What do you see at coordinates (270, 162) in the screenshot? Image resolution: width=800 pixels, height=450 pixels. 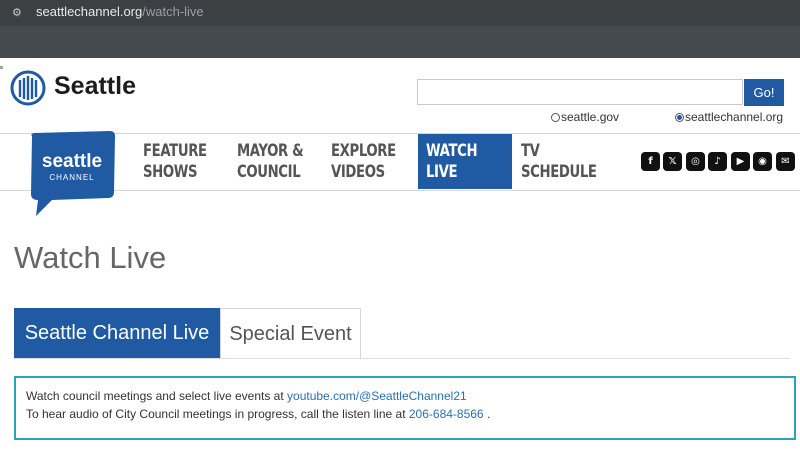 I see `nav-mayor-council: MAYOR & COUNCIL` at bounding box center [270, 162].